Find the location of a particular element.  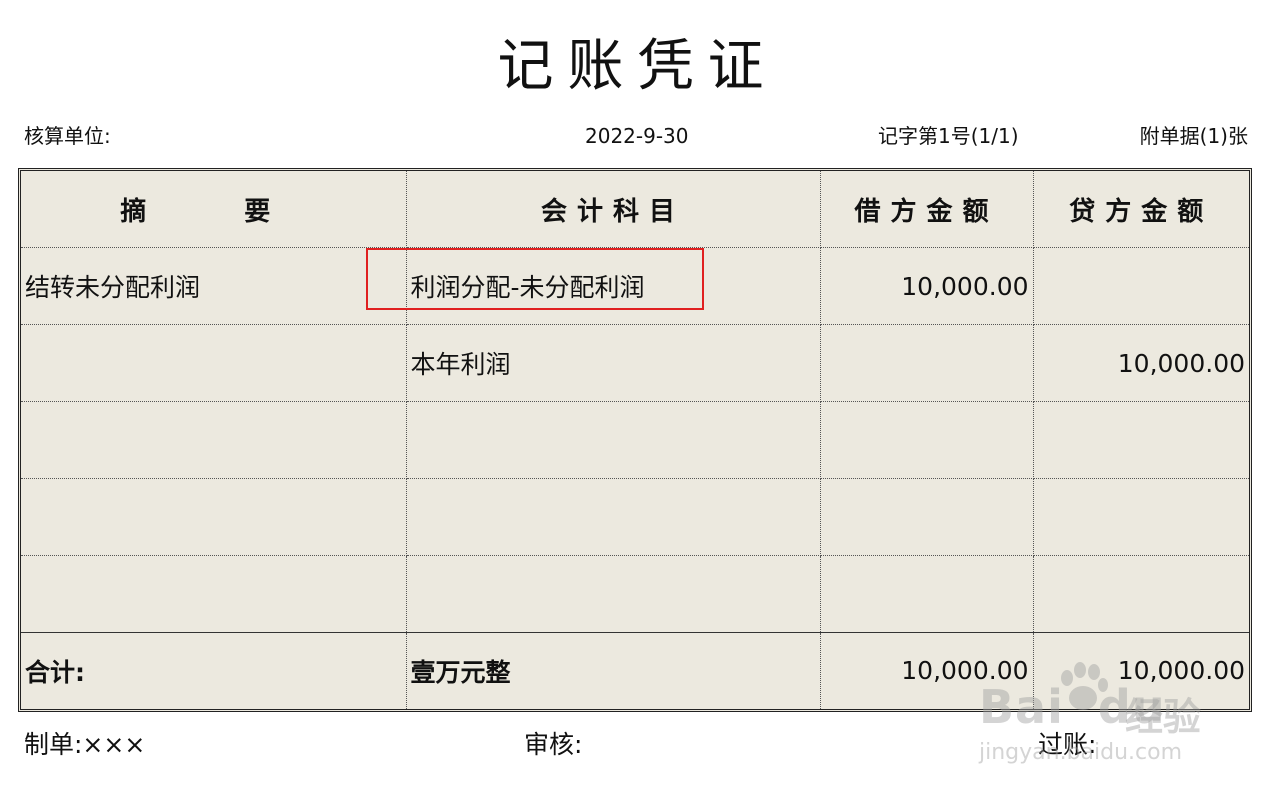

column-header-credit: 贷方金额 is located at coordinates (1140, 210).